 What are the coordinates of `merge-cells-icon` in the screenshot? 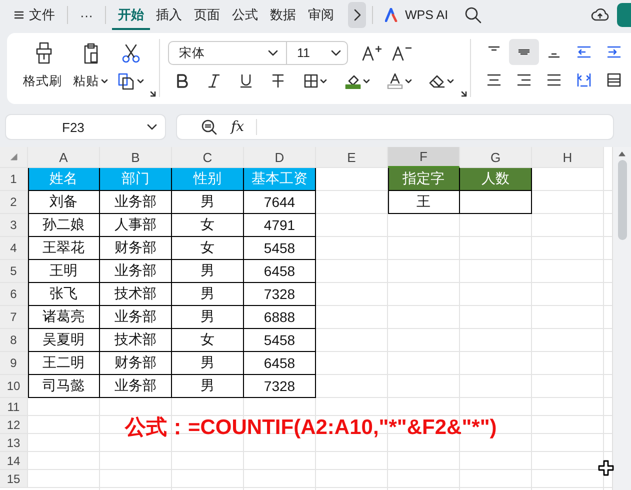 It's located at (614, 80).